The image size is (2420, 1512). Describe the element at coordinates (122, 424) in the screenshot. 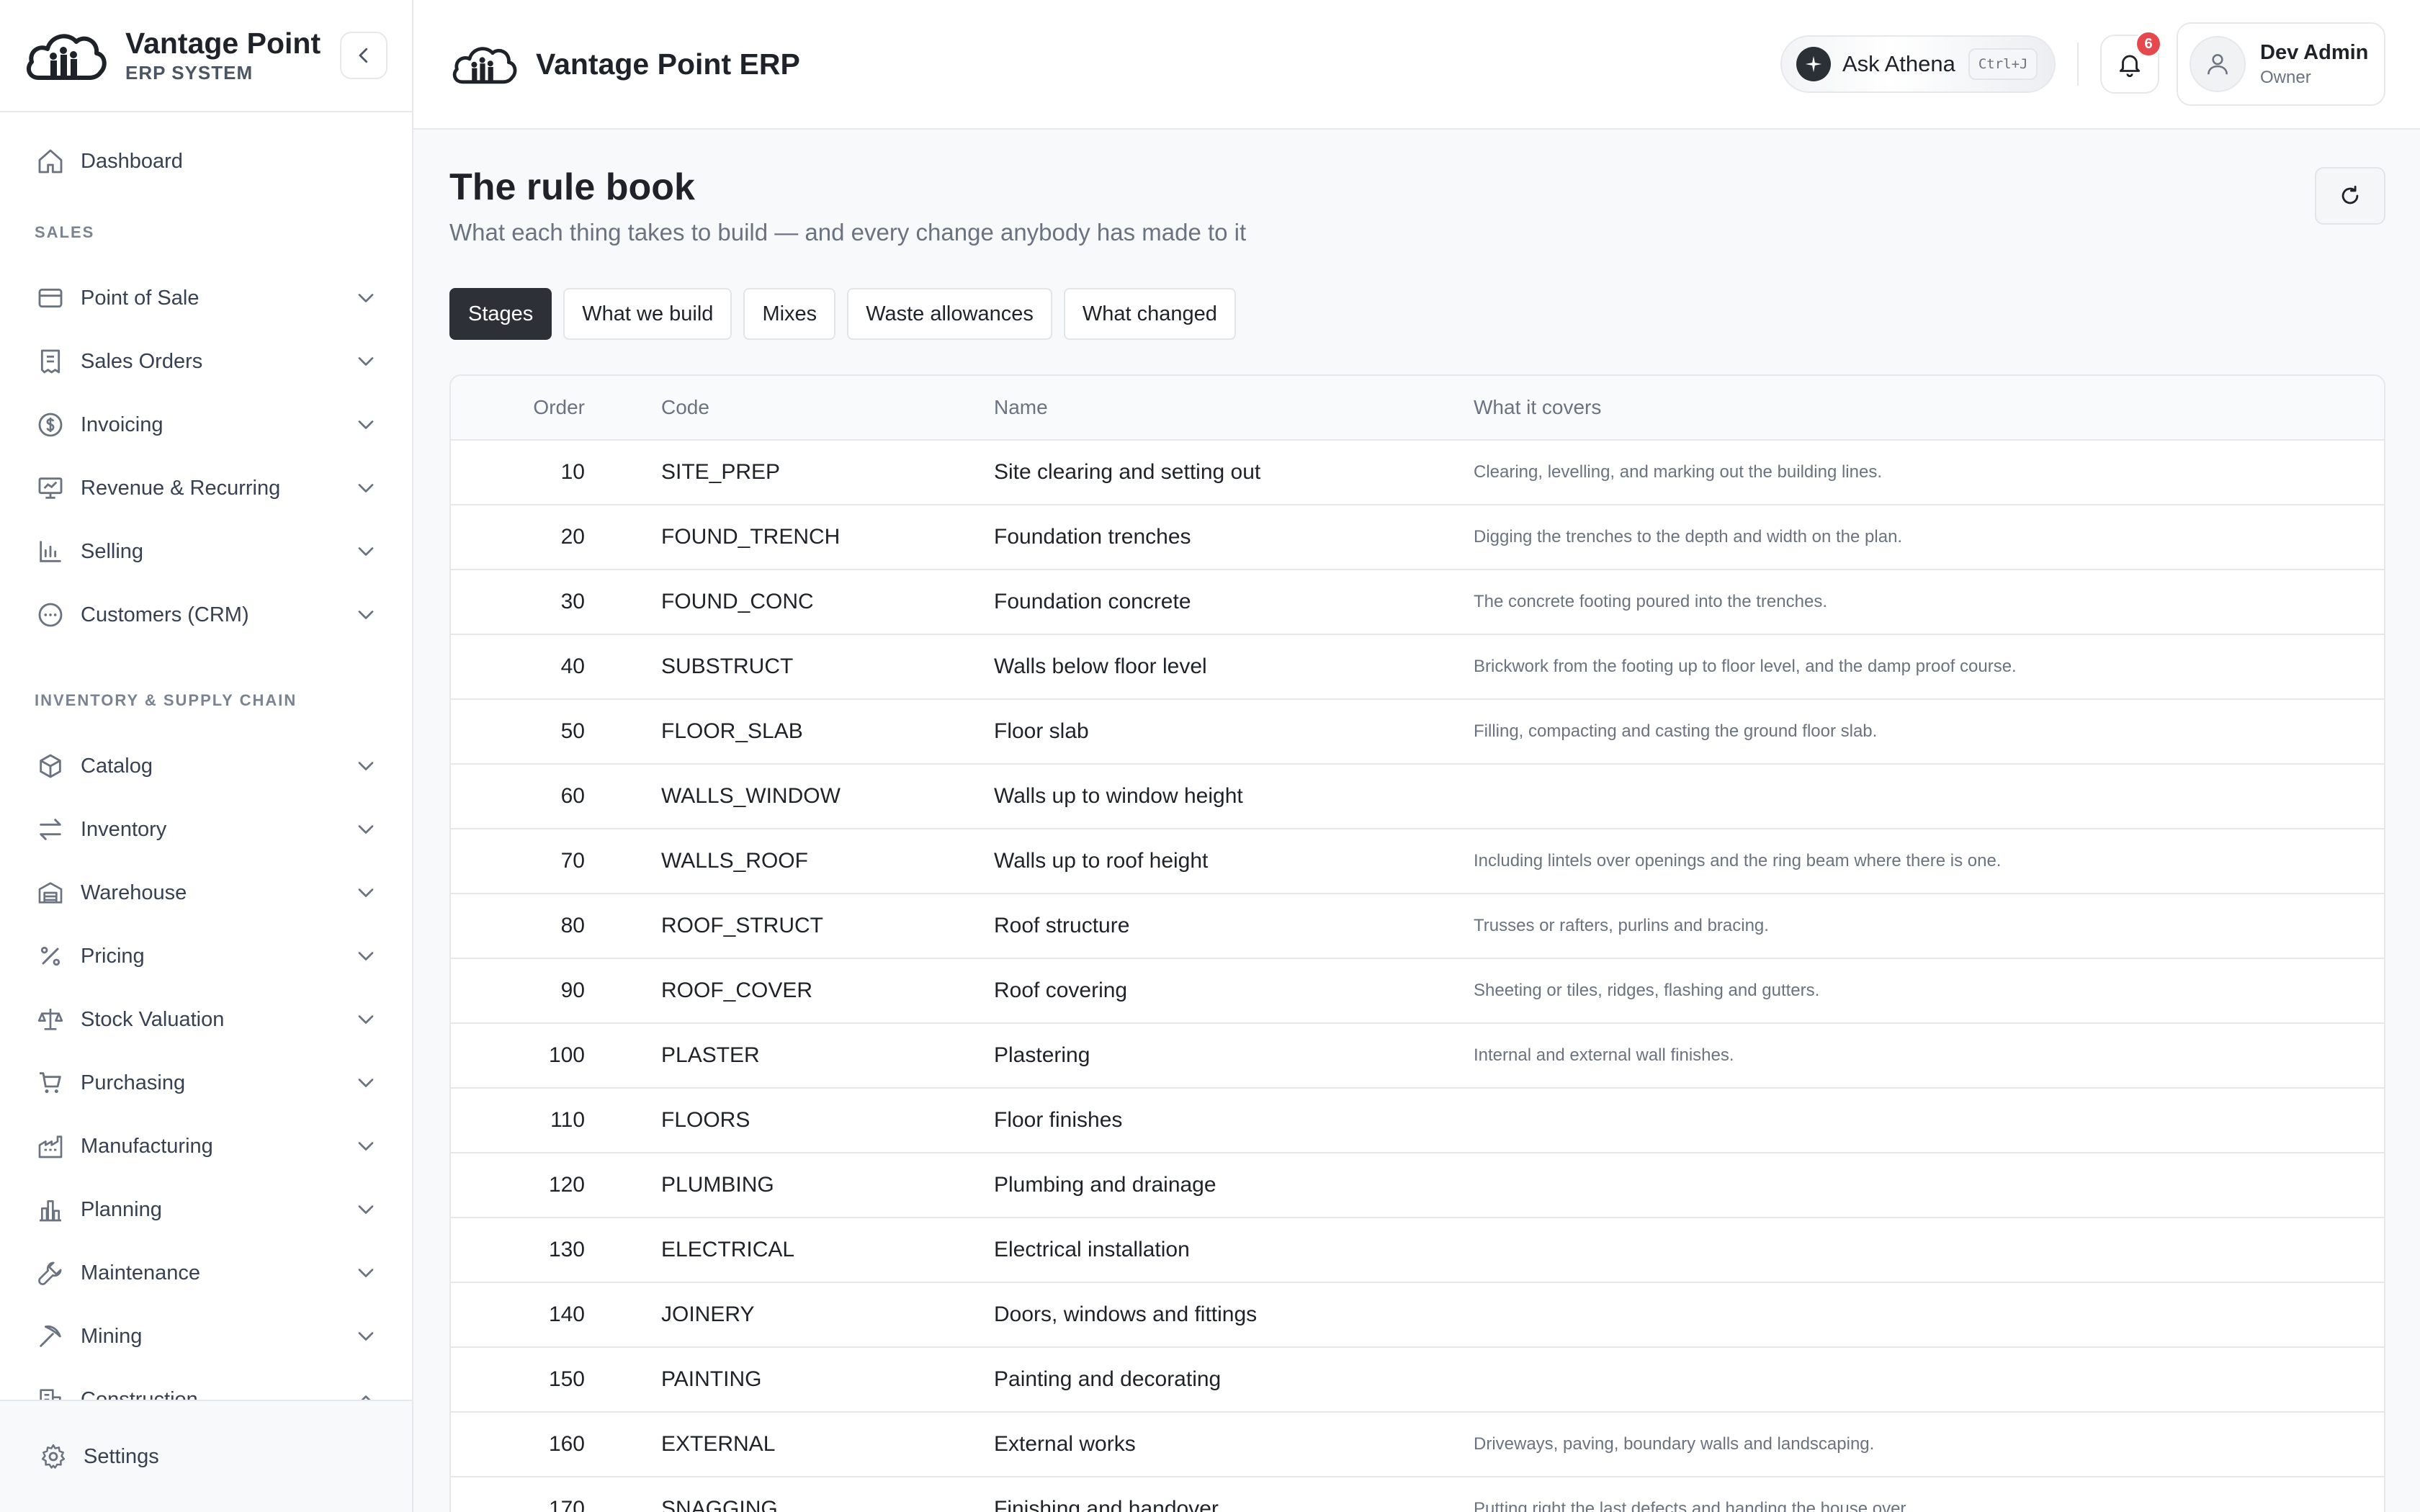

I see `sidebar-item-label: Invoicing` at that location.